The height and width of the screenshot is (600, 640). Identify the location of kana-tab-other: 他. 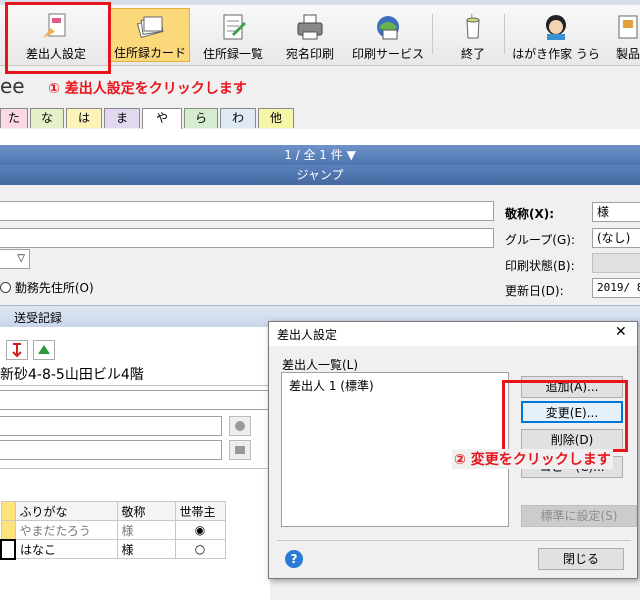
(276, 118).